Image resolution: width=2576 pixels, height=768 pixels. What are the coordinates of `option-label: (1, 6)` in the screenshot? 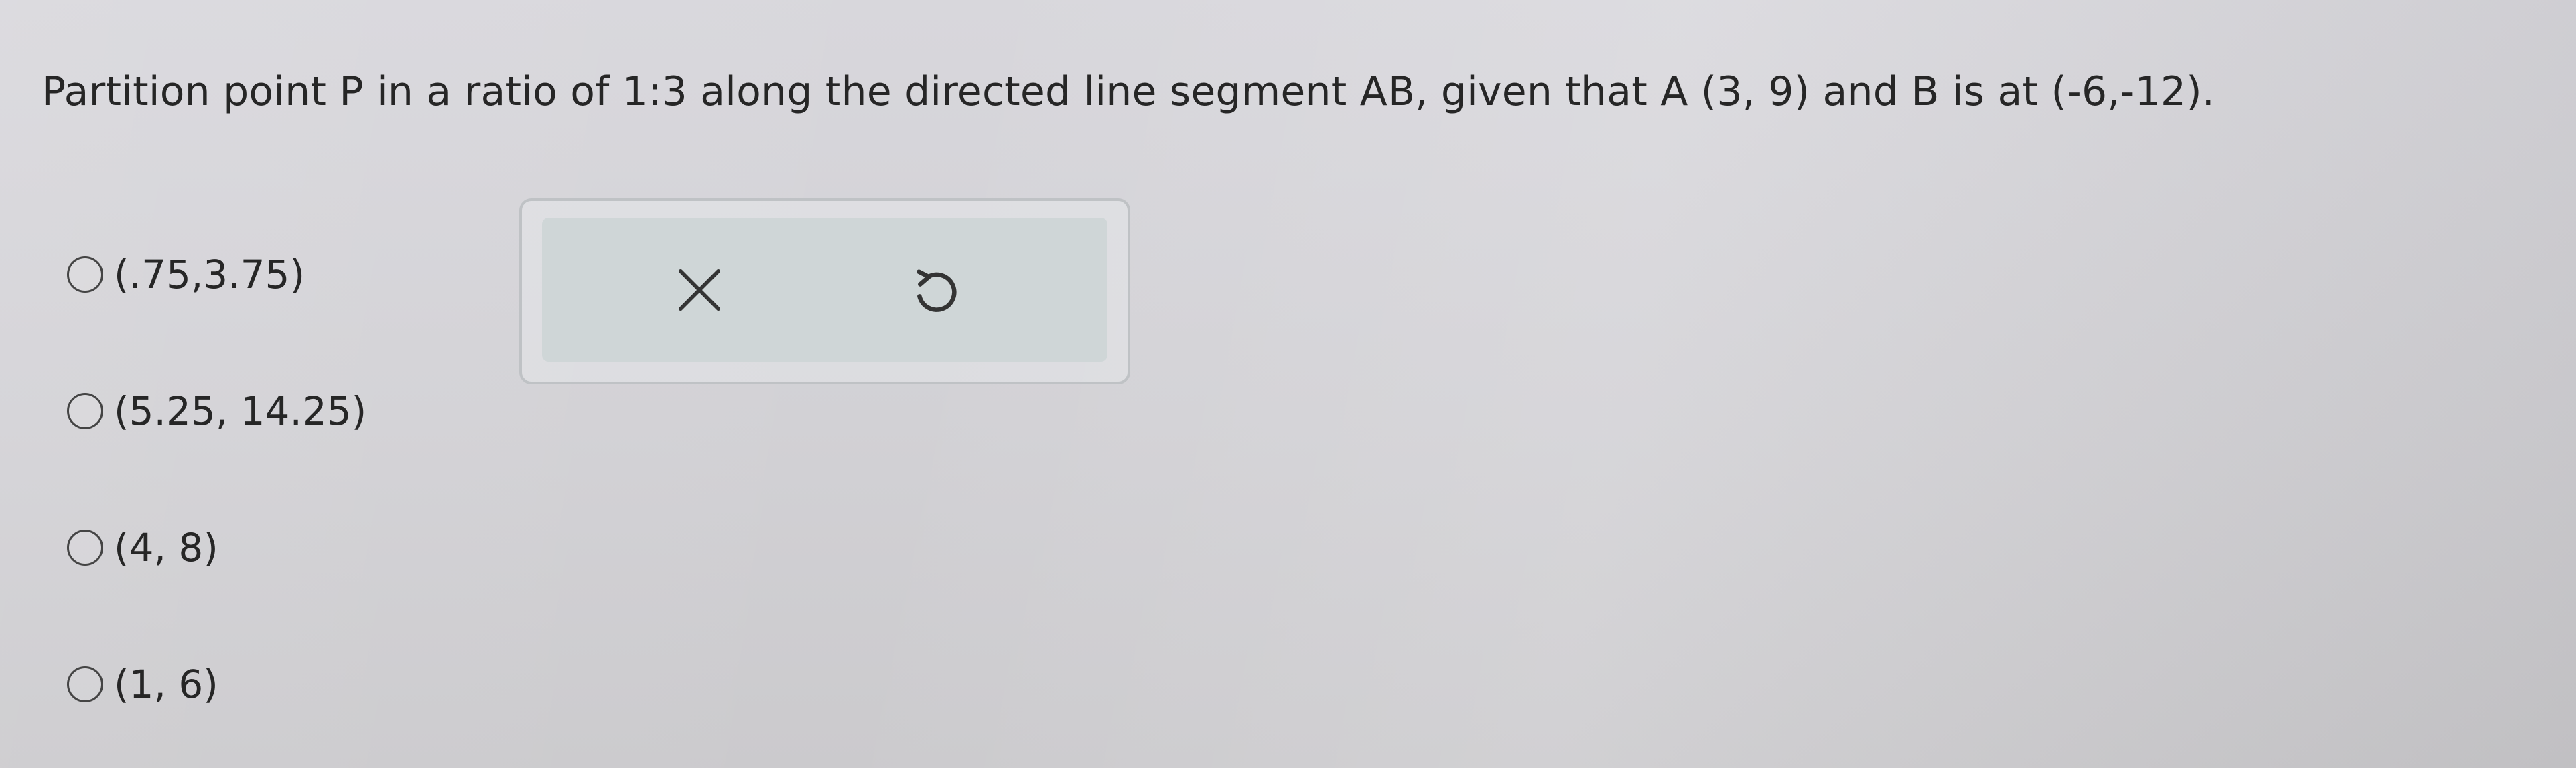 It's located at (166, 684).